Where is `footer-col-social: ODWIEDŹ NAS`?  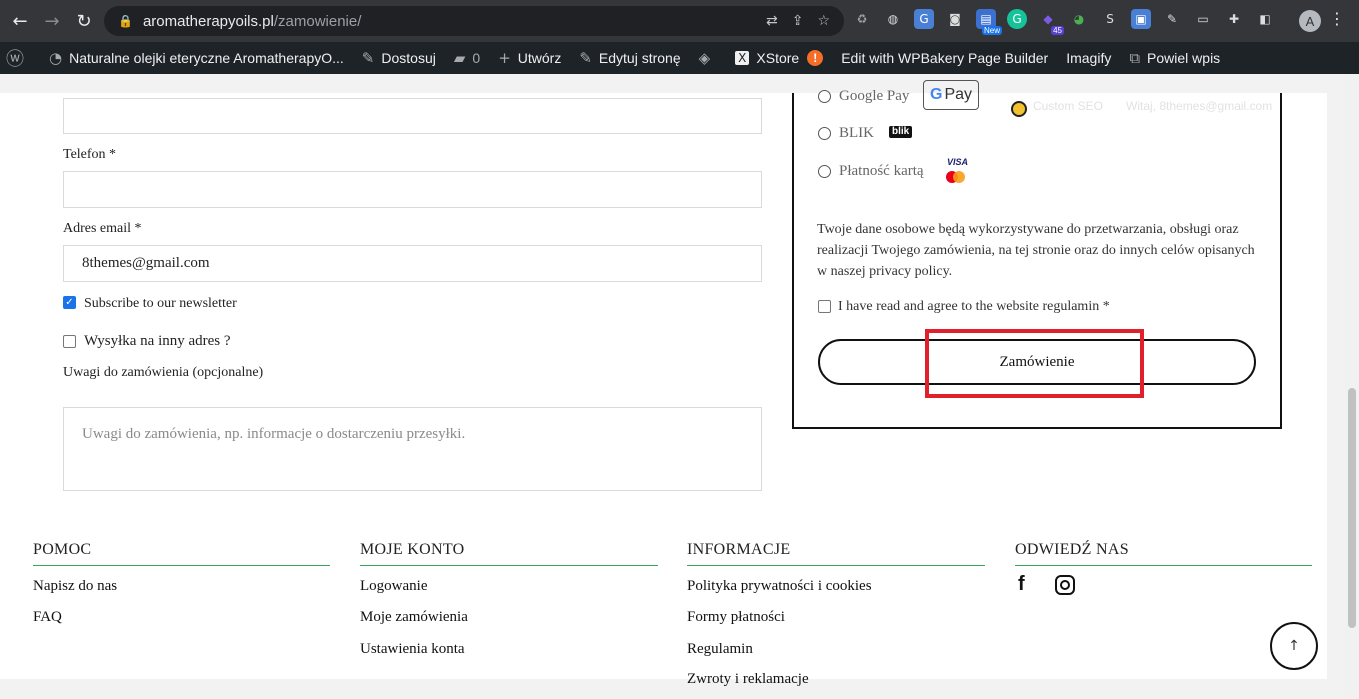
footer-col-social: ODWIEDŹ NAS is located at coordinates (1163, 553).